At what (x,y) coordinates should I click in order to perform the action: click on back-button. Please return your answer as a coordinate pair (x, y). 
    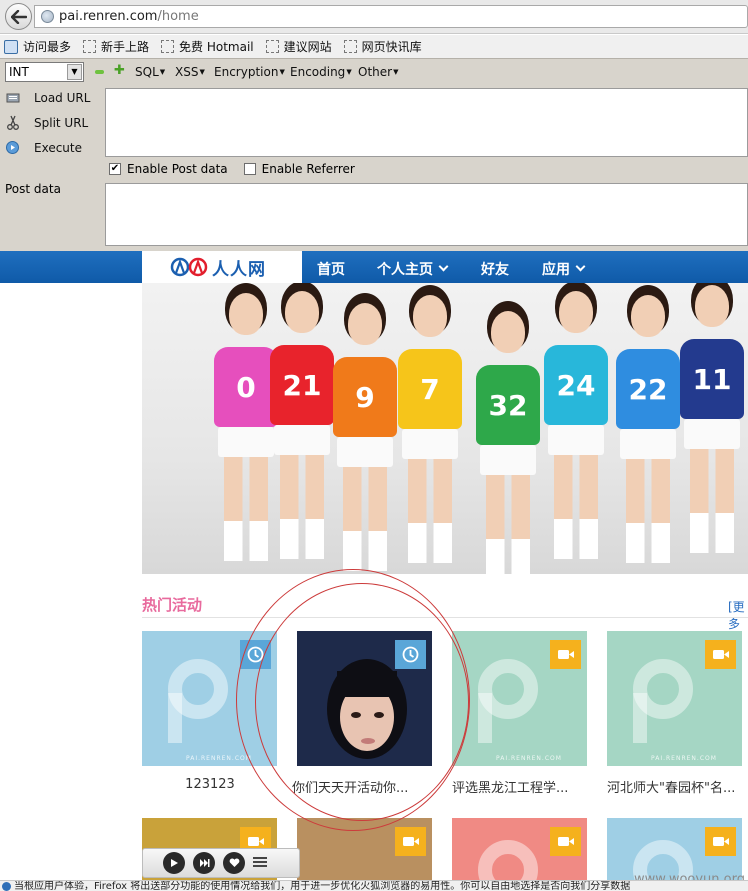
    Looking at the image, I should click on (18, 16).